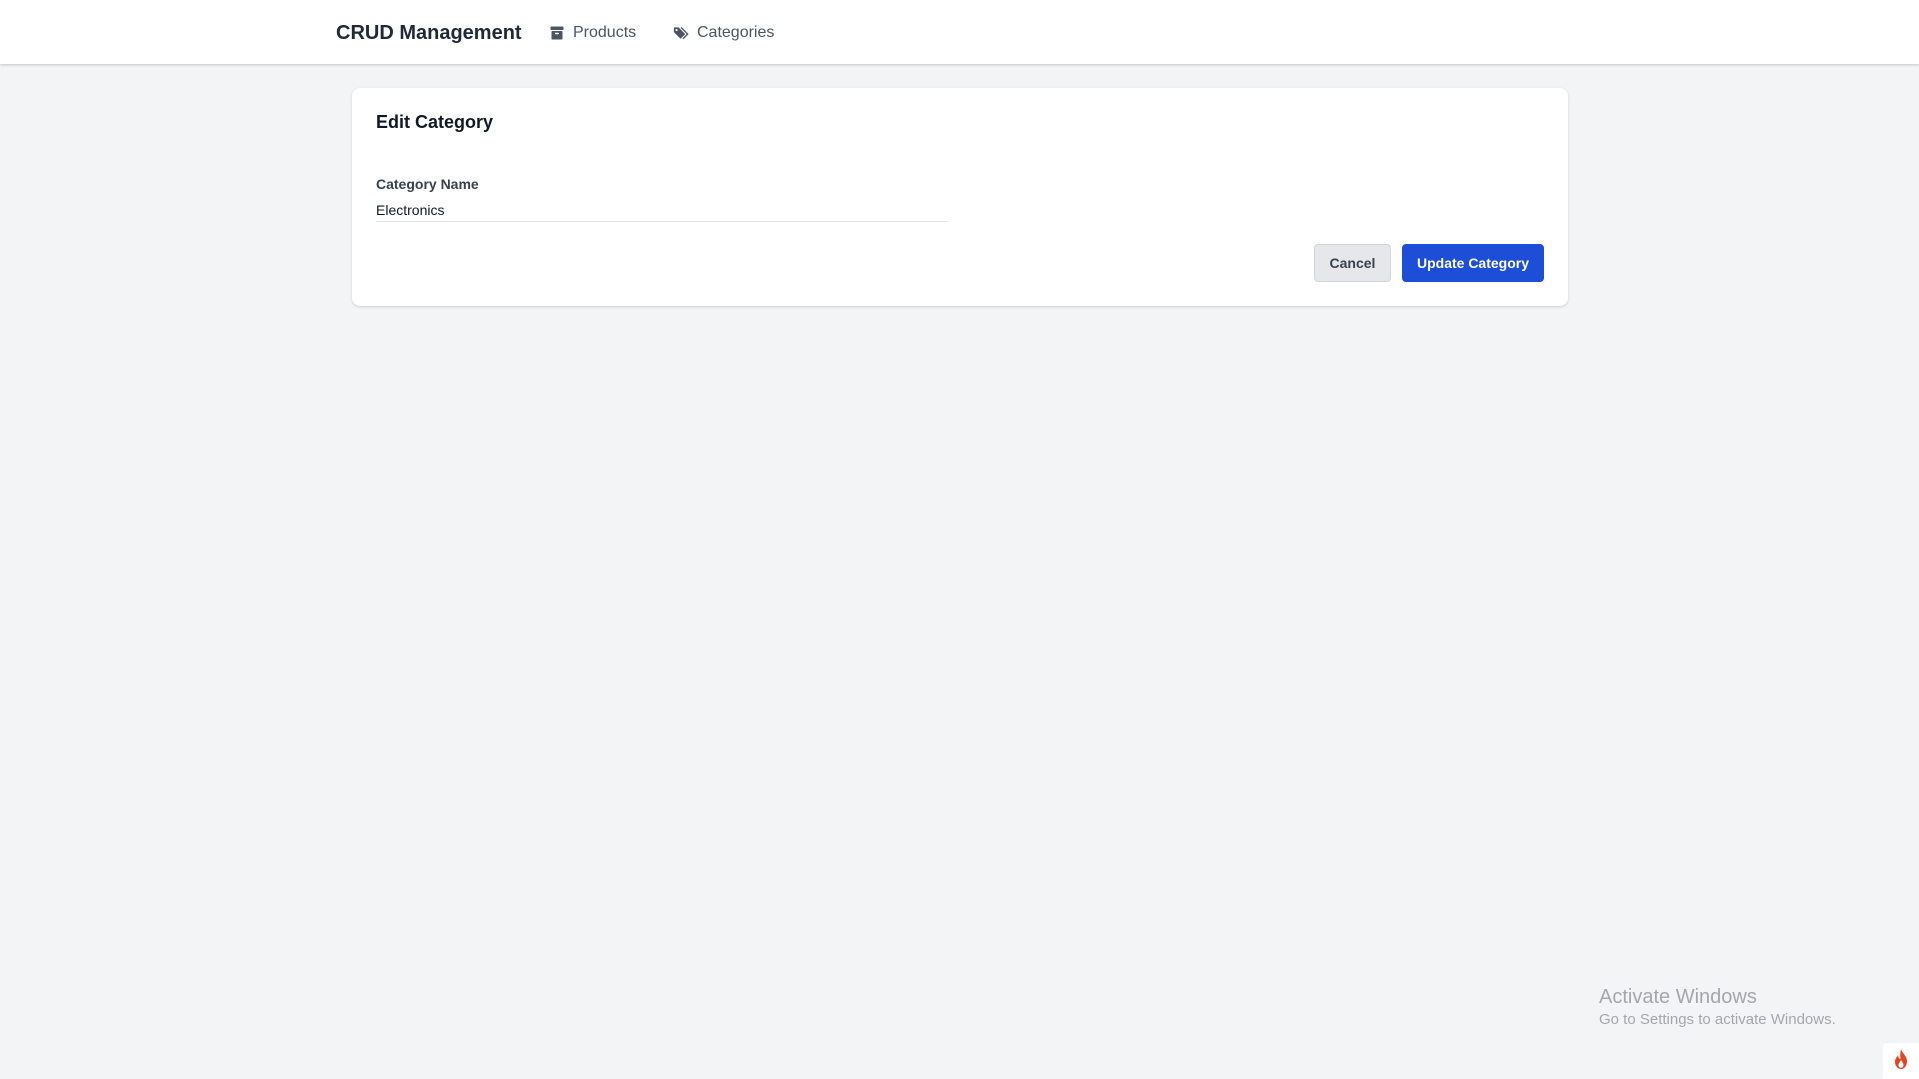  I want to click on update-category-button: Update Category, so click(1473, 263).